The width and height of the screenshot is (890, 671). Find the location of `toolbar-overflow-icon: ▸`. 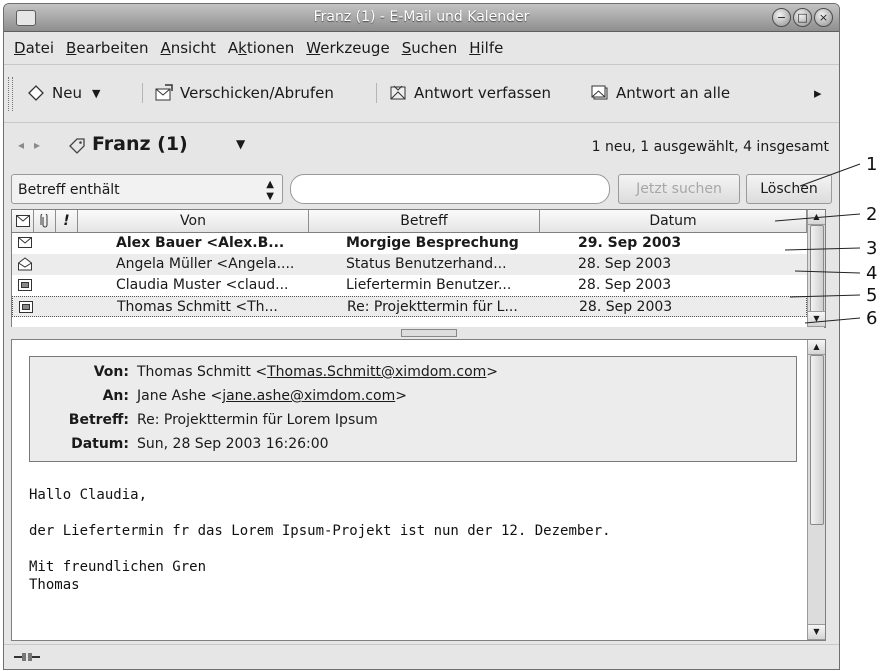

toolbar-overflow-icon: ▸ is located at coordinates (818, 93).